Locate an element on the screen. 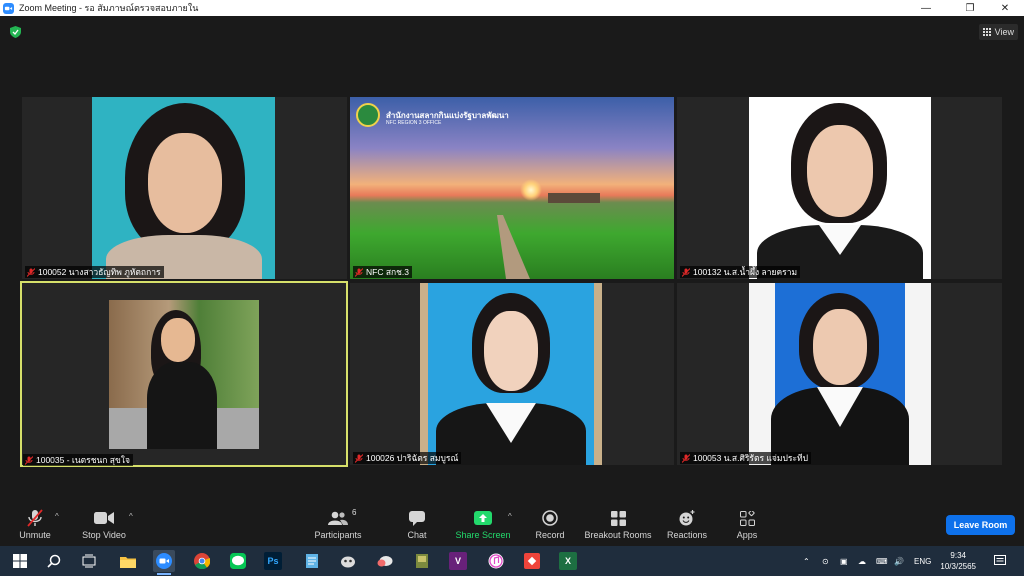 The width and height of the screenshot is (1024, 576). excel-icon: X is located at coordinates (568, 561).